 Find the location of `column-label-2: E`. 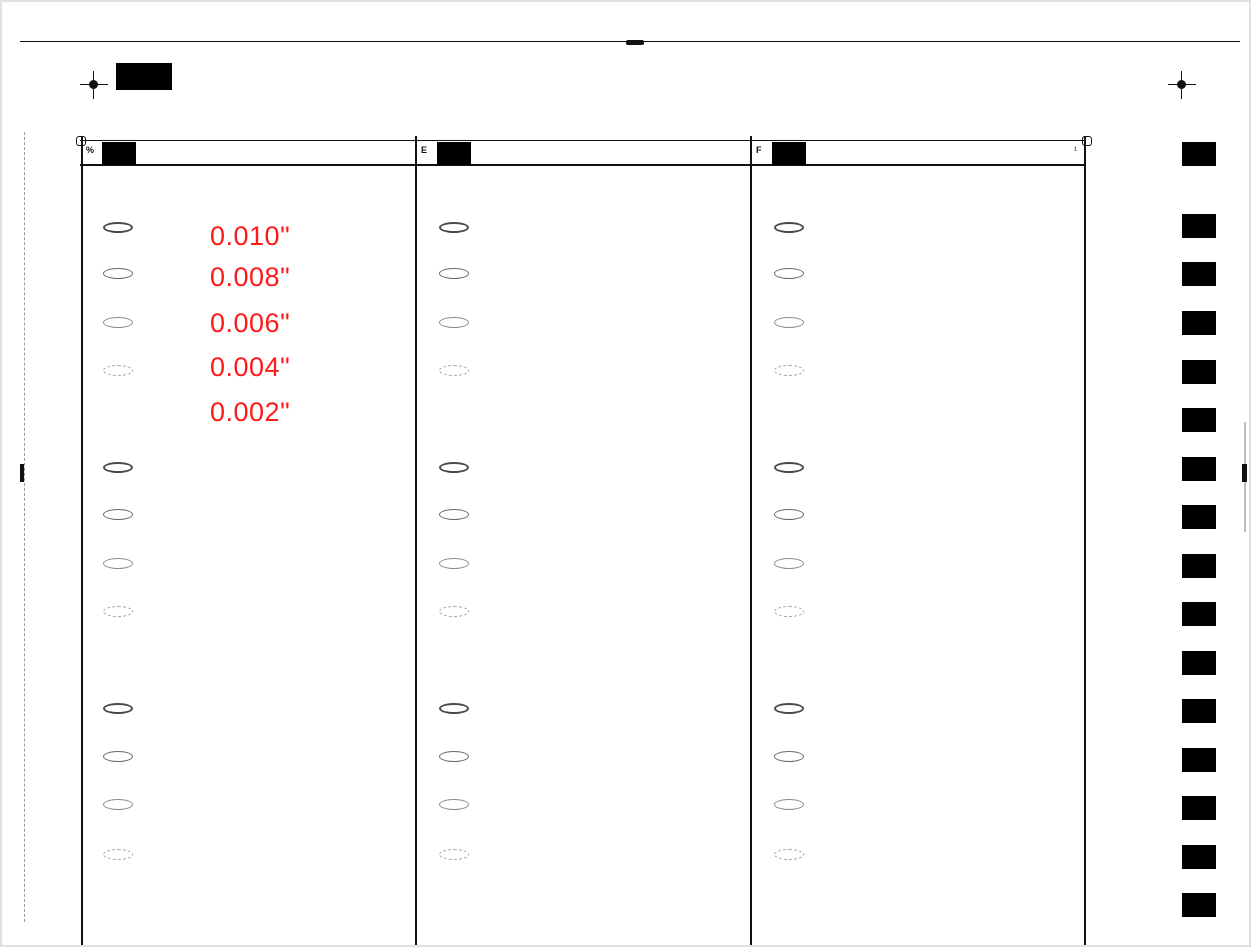

column-label-2: E is located at coordinates (424, 150).